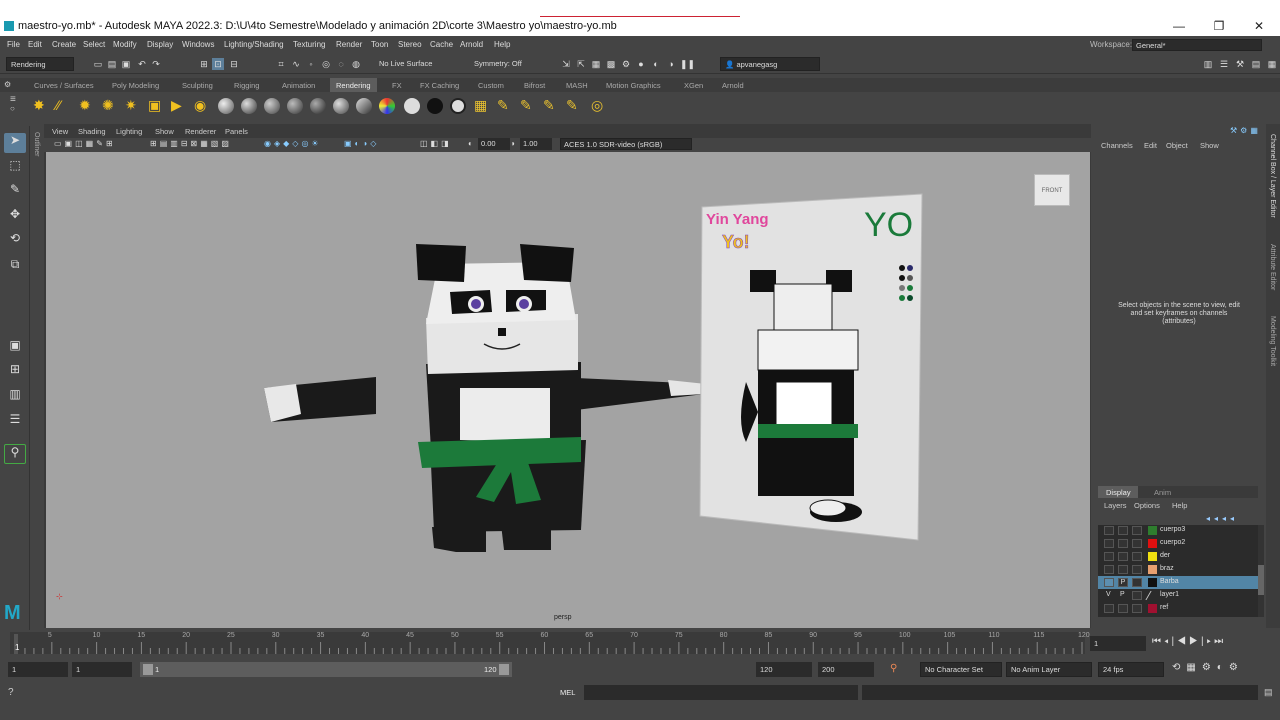 The width and height of the screenshot is (1280, 720). I want to click on tab-curves-surfaces: Curves / Surfaces, so click(64, 85).